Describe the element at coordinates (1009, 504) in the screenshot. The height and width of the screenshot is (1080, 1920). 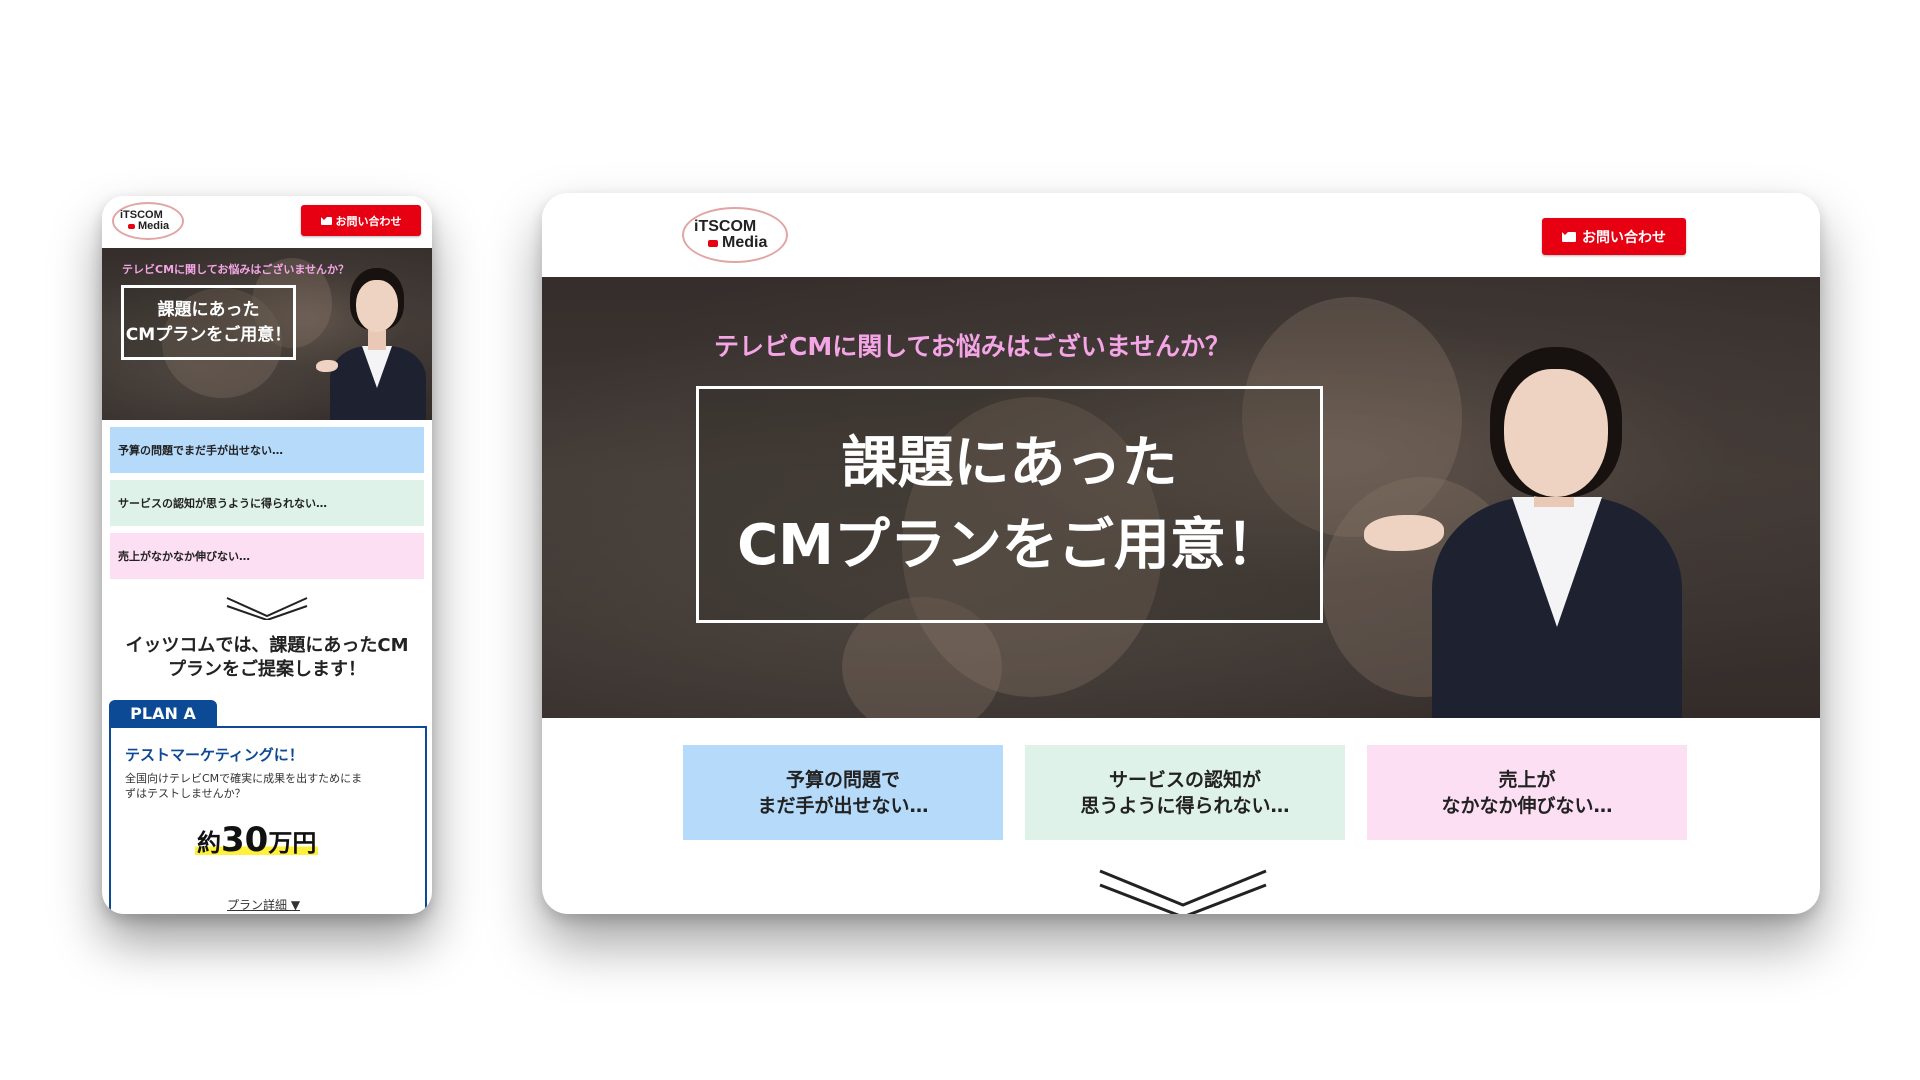
I see `desktop-hero-headline-box: 課題にあった CMプランをご用意！` at that location.